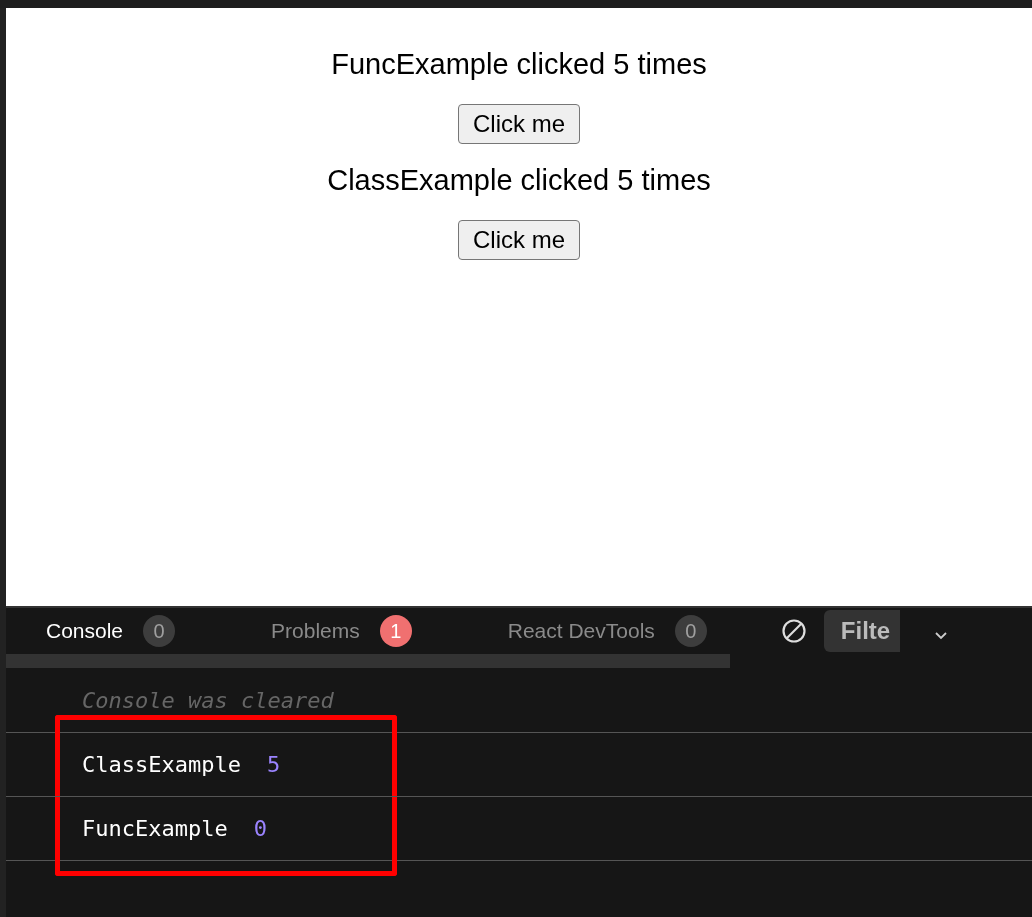 The height and width of the screenshot is (917, 1032). What do you see at coordinates (581, 631) in the screenshot?
I see `panel-tab: React DevTools` at bounding box center [581, 631].